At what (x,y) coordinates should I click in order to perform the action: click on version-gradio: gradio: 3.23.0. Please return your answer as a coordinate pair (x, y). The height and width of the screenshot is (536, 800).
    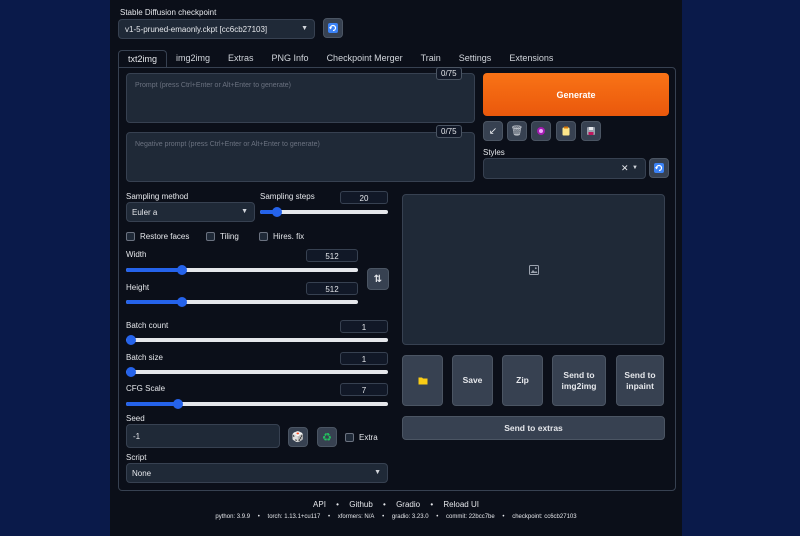
    Looking at the image, I should click on (410, 517).